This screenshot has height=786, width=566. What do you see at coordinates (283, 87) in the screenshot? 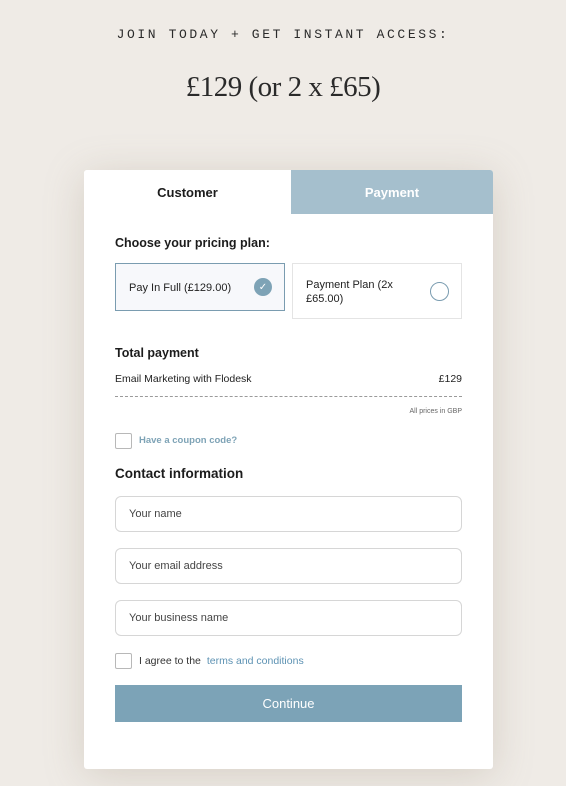
I see `price-headline: £129 (or 2 x £65)` at bounding box center [283, 87].